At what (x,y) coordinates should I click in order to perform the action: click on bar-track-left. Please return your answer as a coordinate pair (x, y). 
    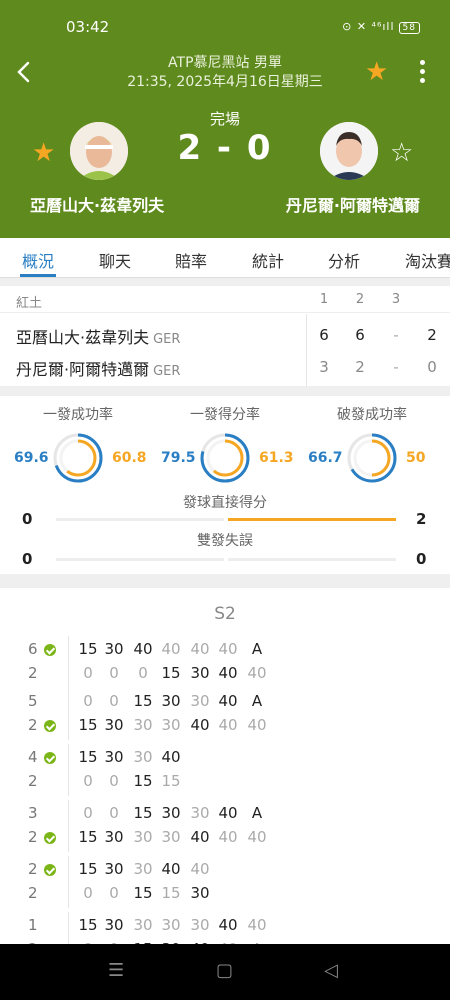
    Looking at the image, I should click on (140, 559).